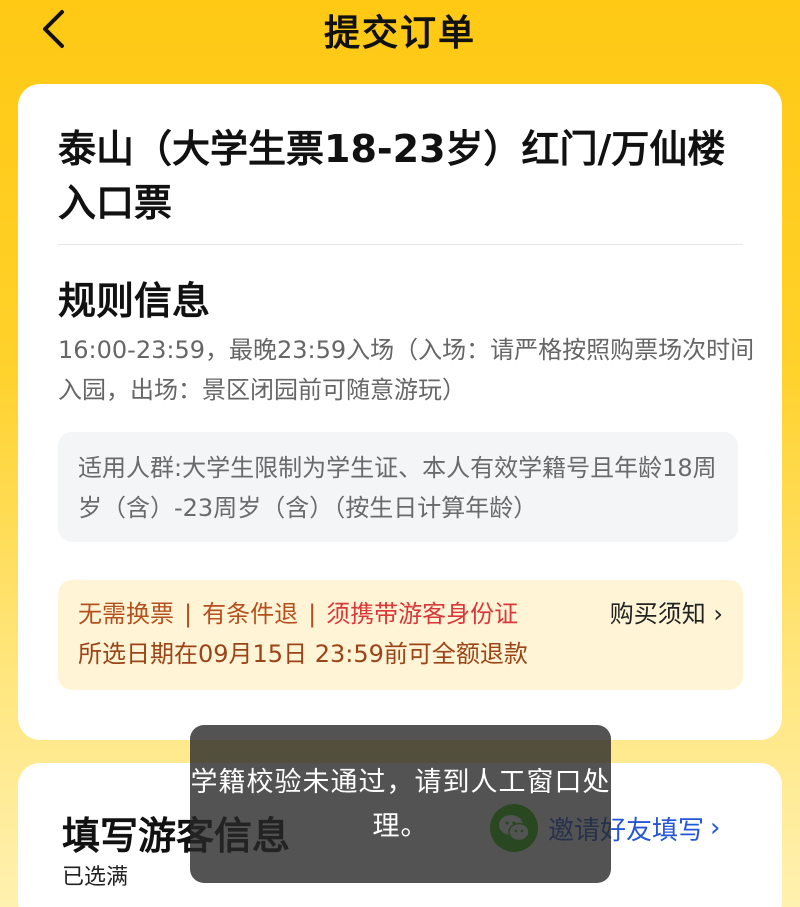 Image resolution: width=800 pixels, height=907 pixels. What do you see at coordinates (250, 614) in the screenshot?
I see `tag-conditional-refund: 有条件退` at bounding box center [250, 614].